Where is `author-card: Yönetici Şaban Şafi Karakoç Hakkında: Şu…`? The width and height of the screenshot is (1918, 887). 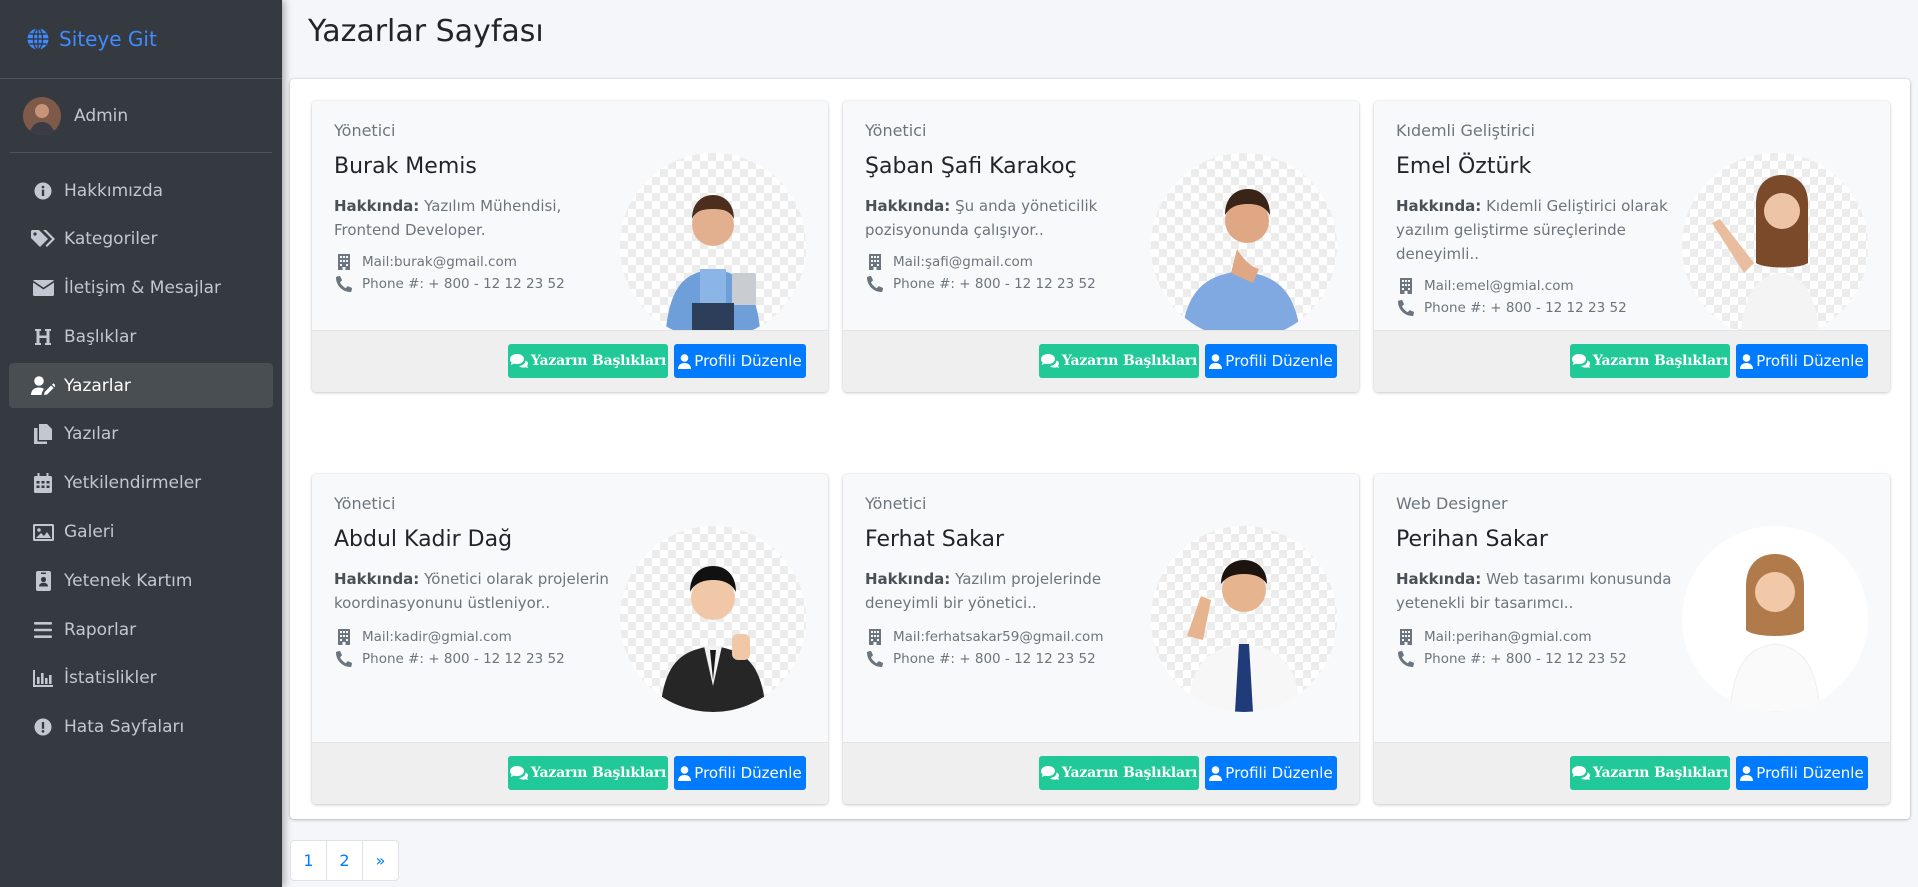
author-card: Yönetici Şaban Şafi Karakoç Hakkında: Şu… is located at coordinates (1101, 246).